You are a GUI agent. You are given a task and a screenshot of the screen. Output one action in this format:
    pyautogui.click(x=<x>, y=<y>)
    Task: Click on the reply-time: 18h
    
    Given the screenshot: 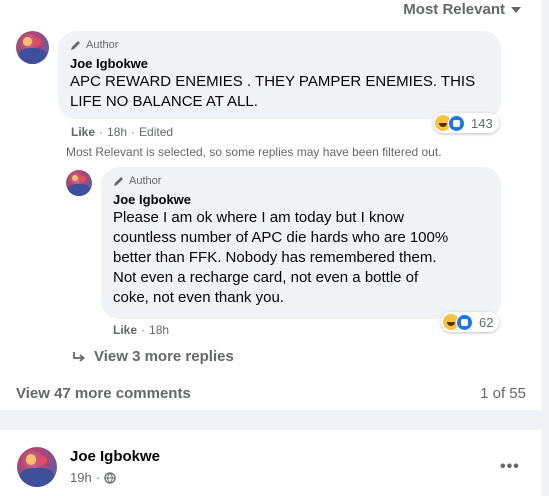 What is the action you would take?
    pyautogui.click(x=159, y=330)
    